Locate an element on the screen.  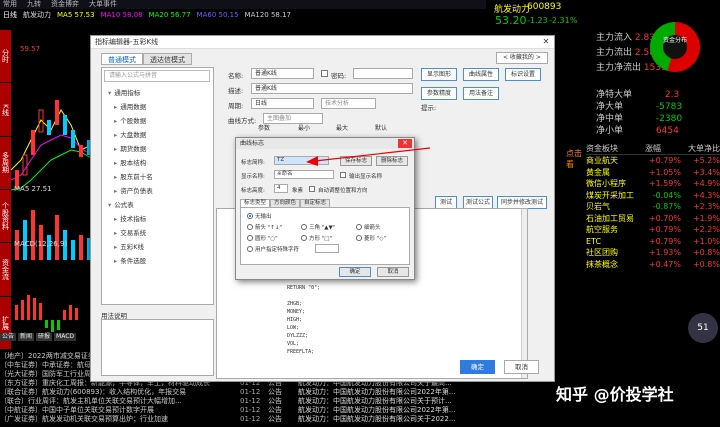
annotation-arrow is located at coordinates (368, 156).